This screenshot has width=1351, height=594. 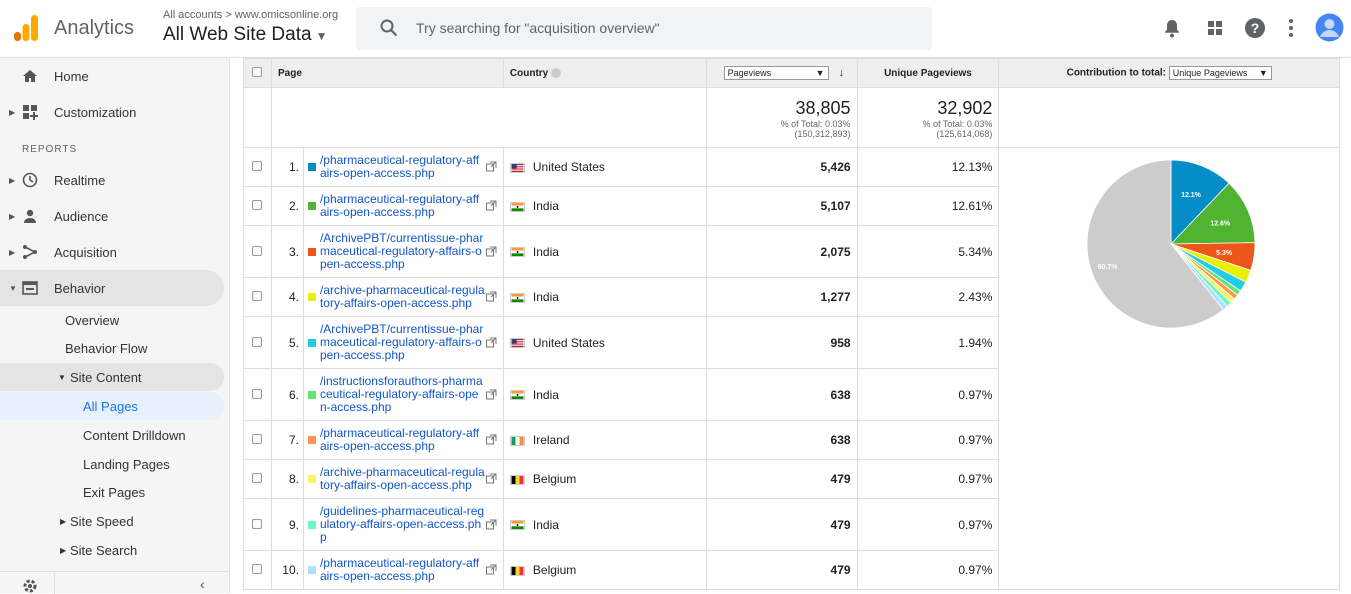 What do you see at coordinates (1291, 28) in the screenshot?
I see `more-vert-icon` at bounding box center [1291, 28].